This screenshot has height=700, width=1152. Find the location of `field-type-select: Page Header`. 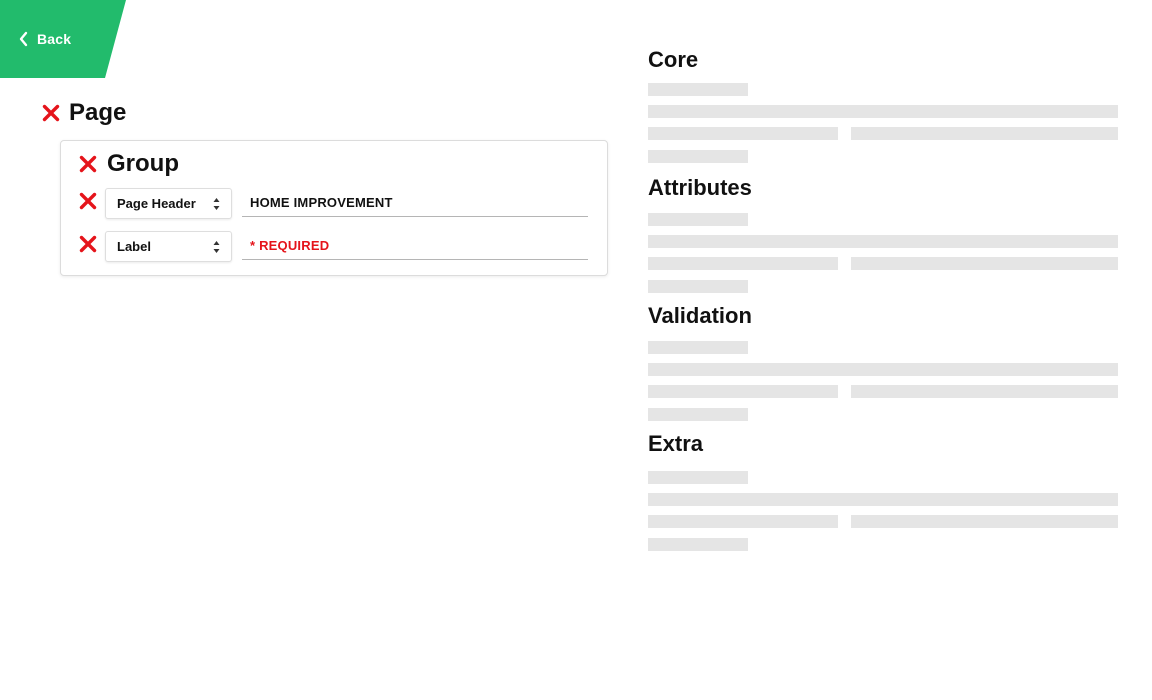

field-type-select: Page Header is located at coordinates (168, 203).